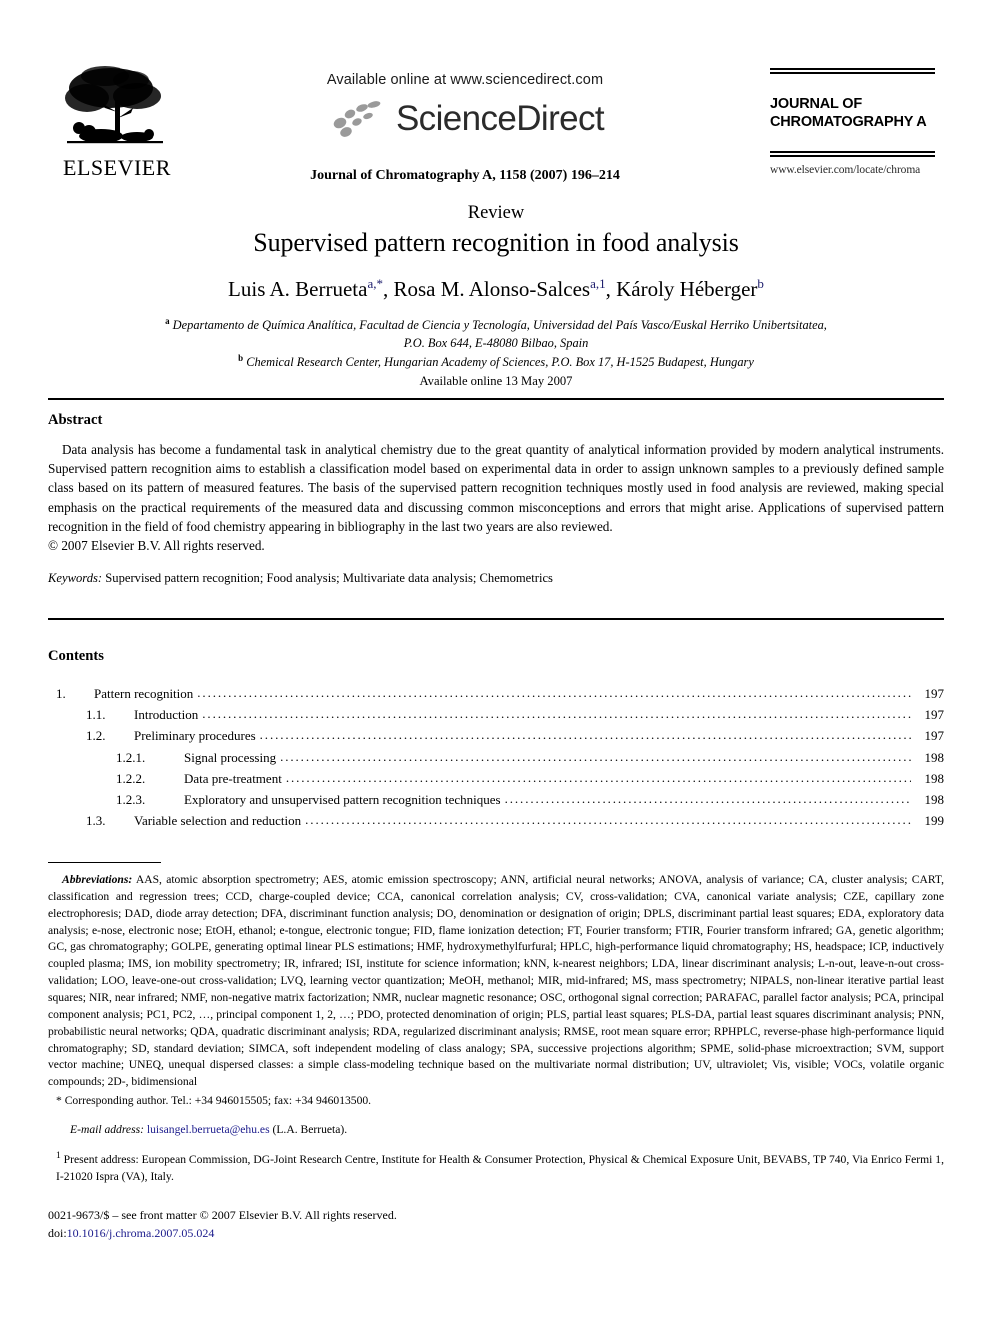  What do you see at coordinates (144, 693) in the screenshot?
I see `toc-entry-label: Pattern recognition` at bounding box center [144, 693].